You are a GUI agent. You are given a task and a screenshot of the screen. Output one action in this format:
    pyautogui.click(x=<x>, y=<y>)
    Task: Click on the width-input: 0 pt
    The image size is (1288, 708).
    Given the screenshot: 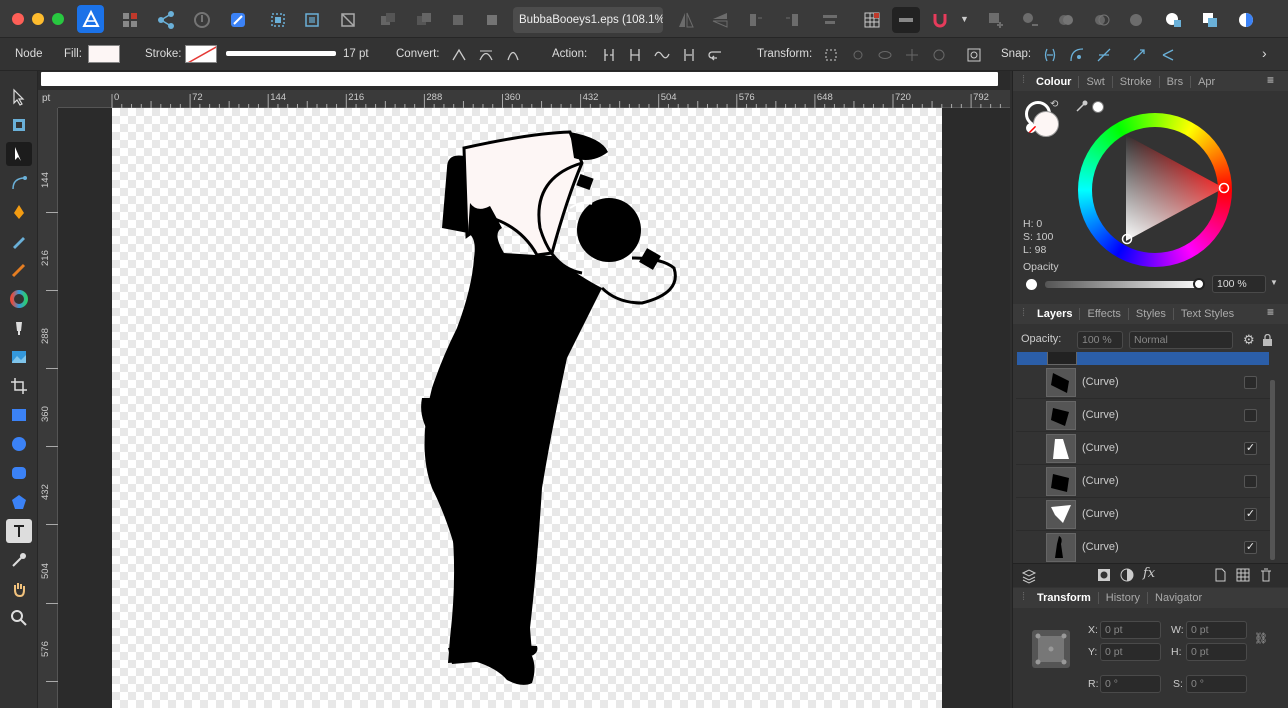 What is the action you would take?
    pyautogui.click(x=1216, y=630)
    